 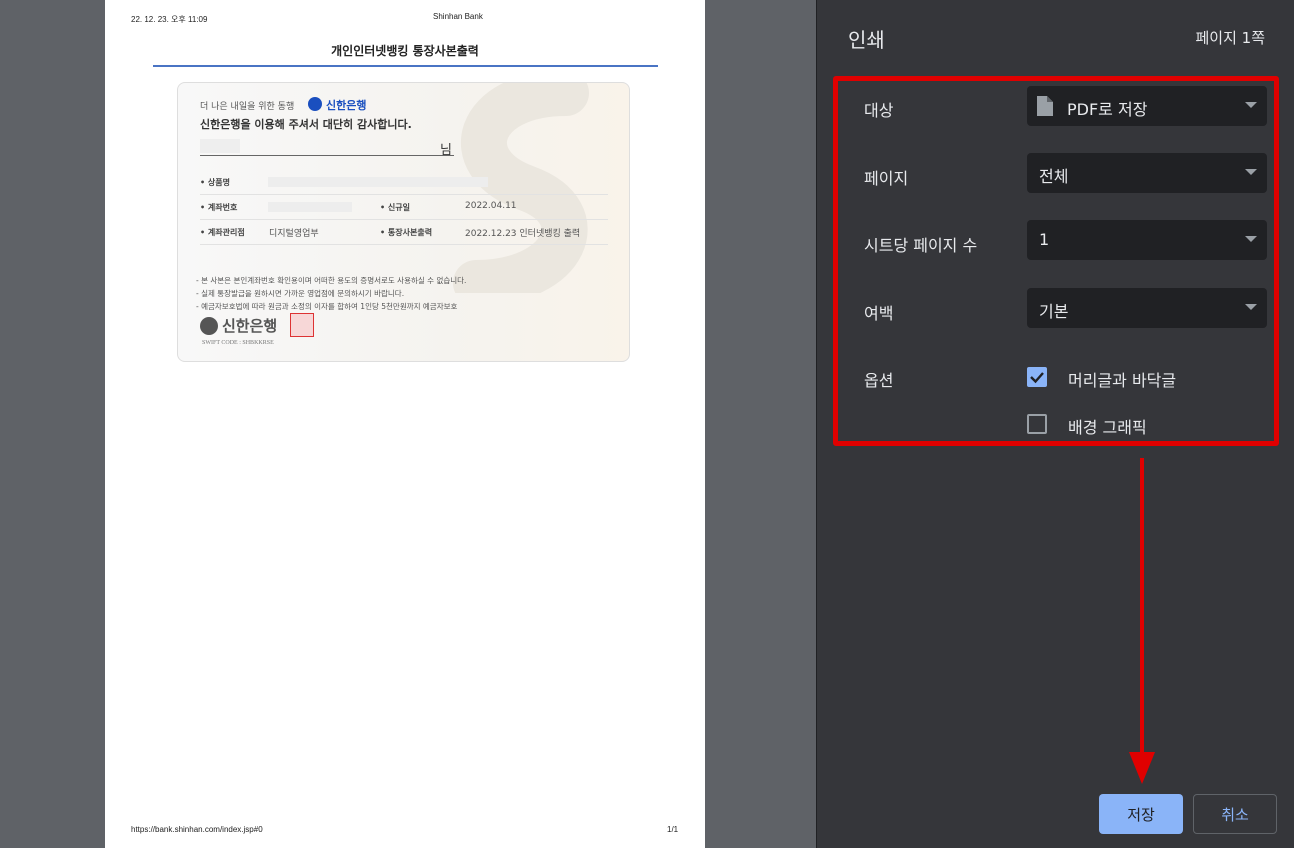 I want to click on document-title: 개인인터넷뱅킹 통장사본출력, so click(x=405, y=51).